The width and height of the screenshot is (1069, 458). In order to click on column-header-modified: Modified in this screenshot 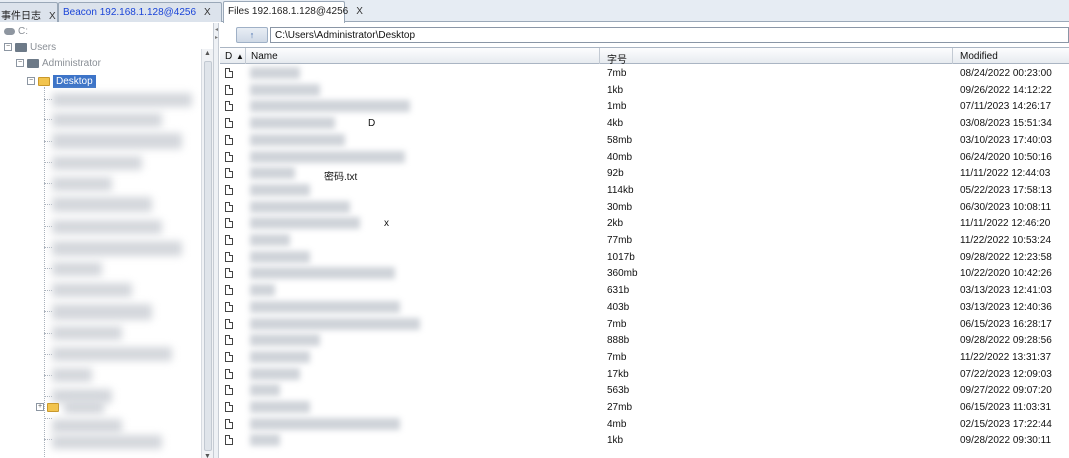, I will do `click(979, 56)`.